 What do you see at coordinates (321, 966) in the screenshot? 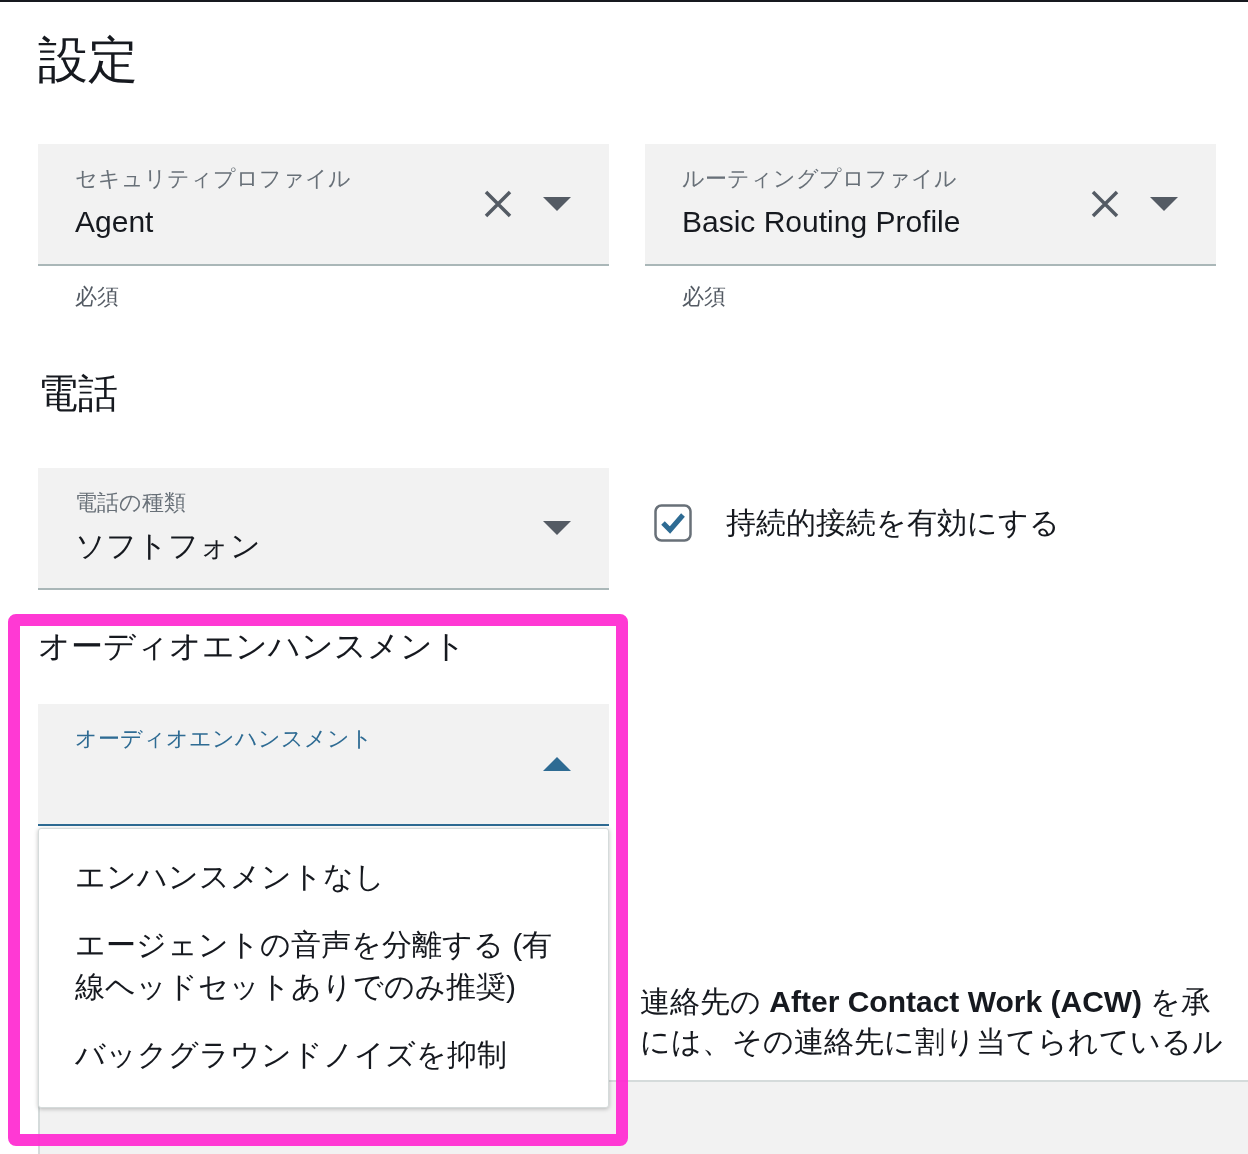
I see `dropdown-option: エージェントの音声を分離する (有線ヘッドセットありでのみ推奨)` at bounding box center [321, 966].